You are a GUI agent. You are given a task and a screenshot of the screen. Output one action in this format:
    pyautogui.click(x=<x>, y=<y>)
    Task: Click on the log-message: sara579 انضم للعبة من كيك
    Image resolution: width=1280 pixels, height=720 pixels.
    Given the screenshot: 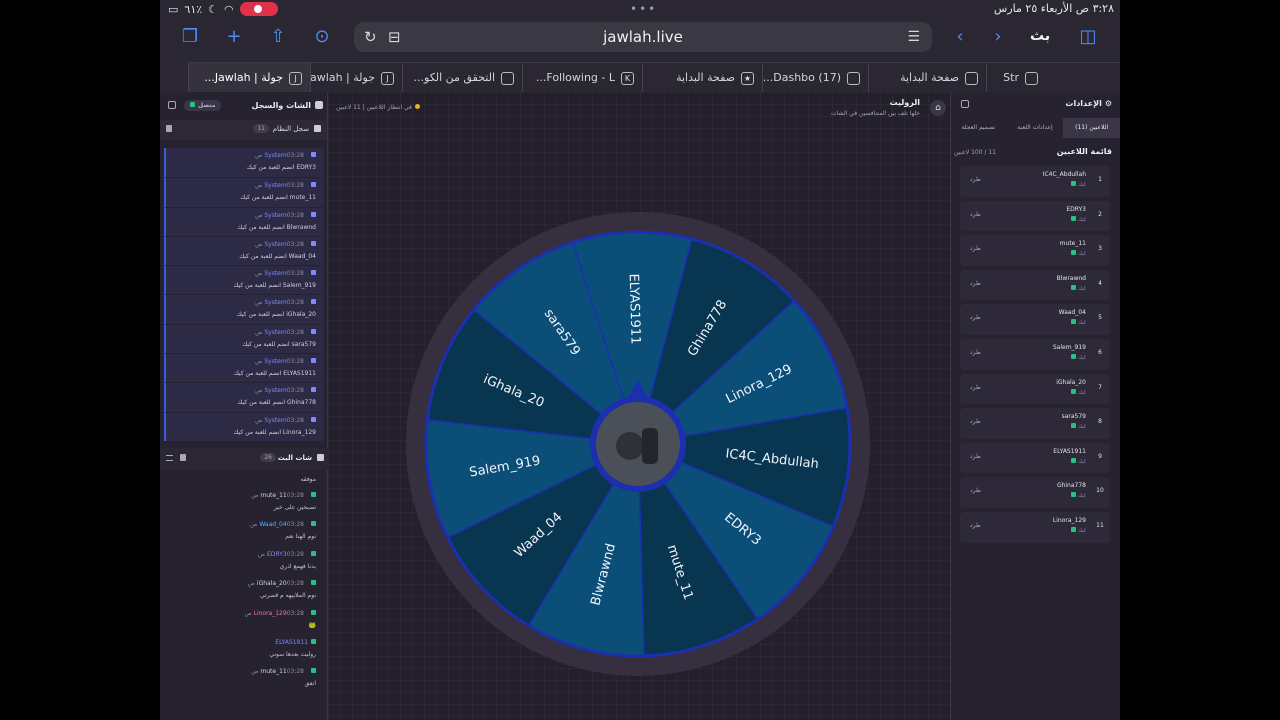 What is the action you would take?
    pyautogui.click(x=279, y=344)
    